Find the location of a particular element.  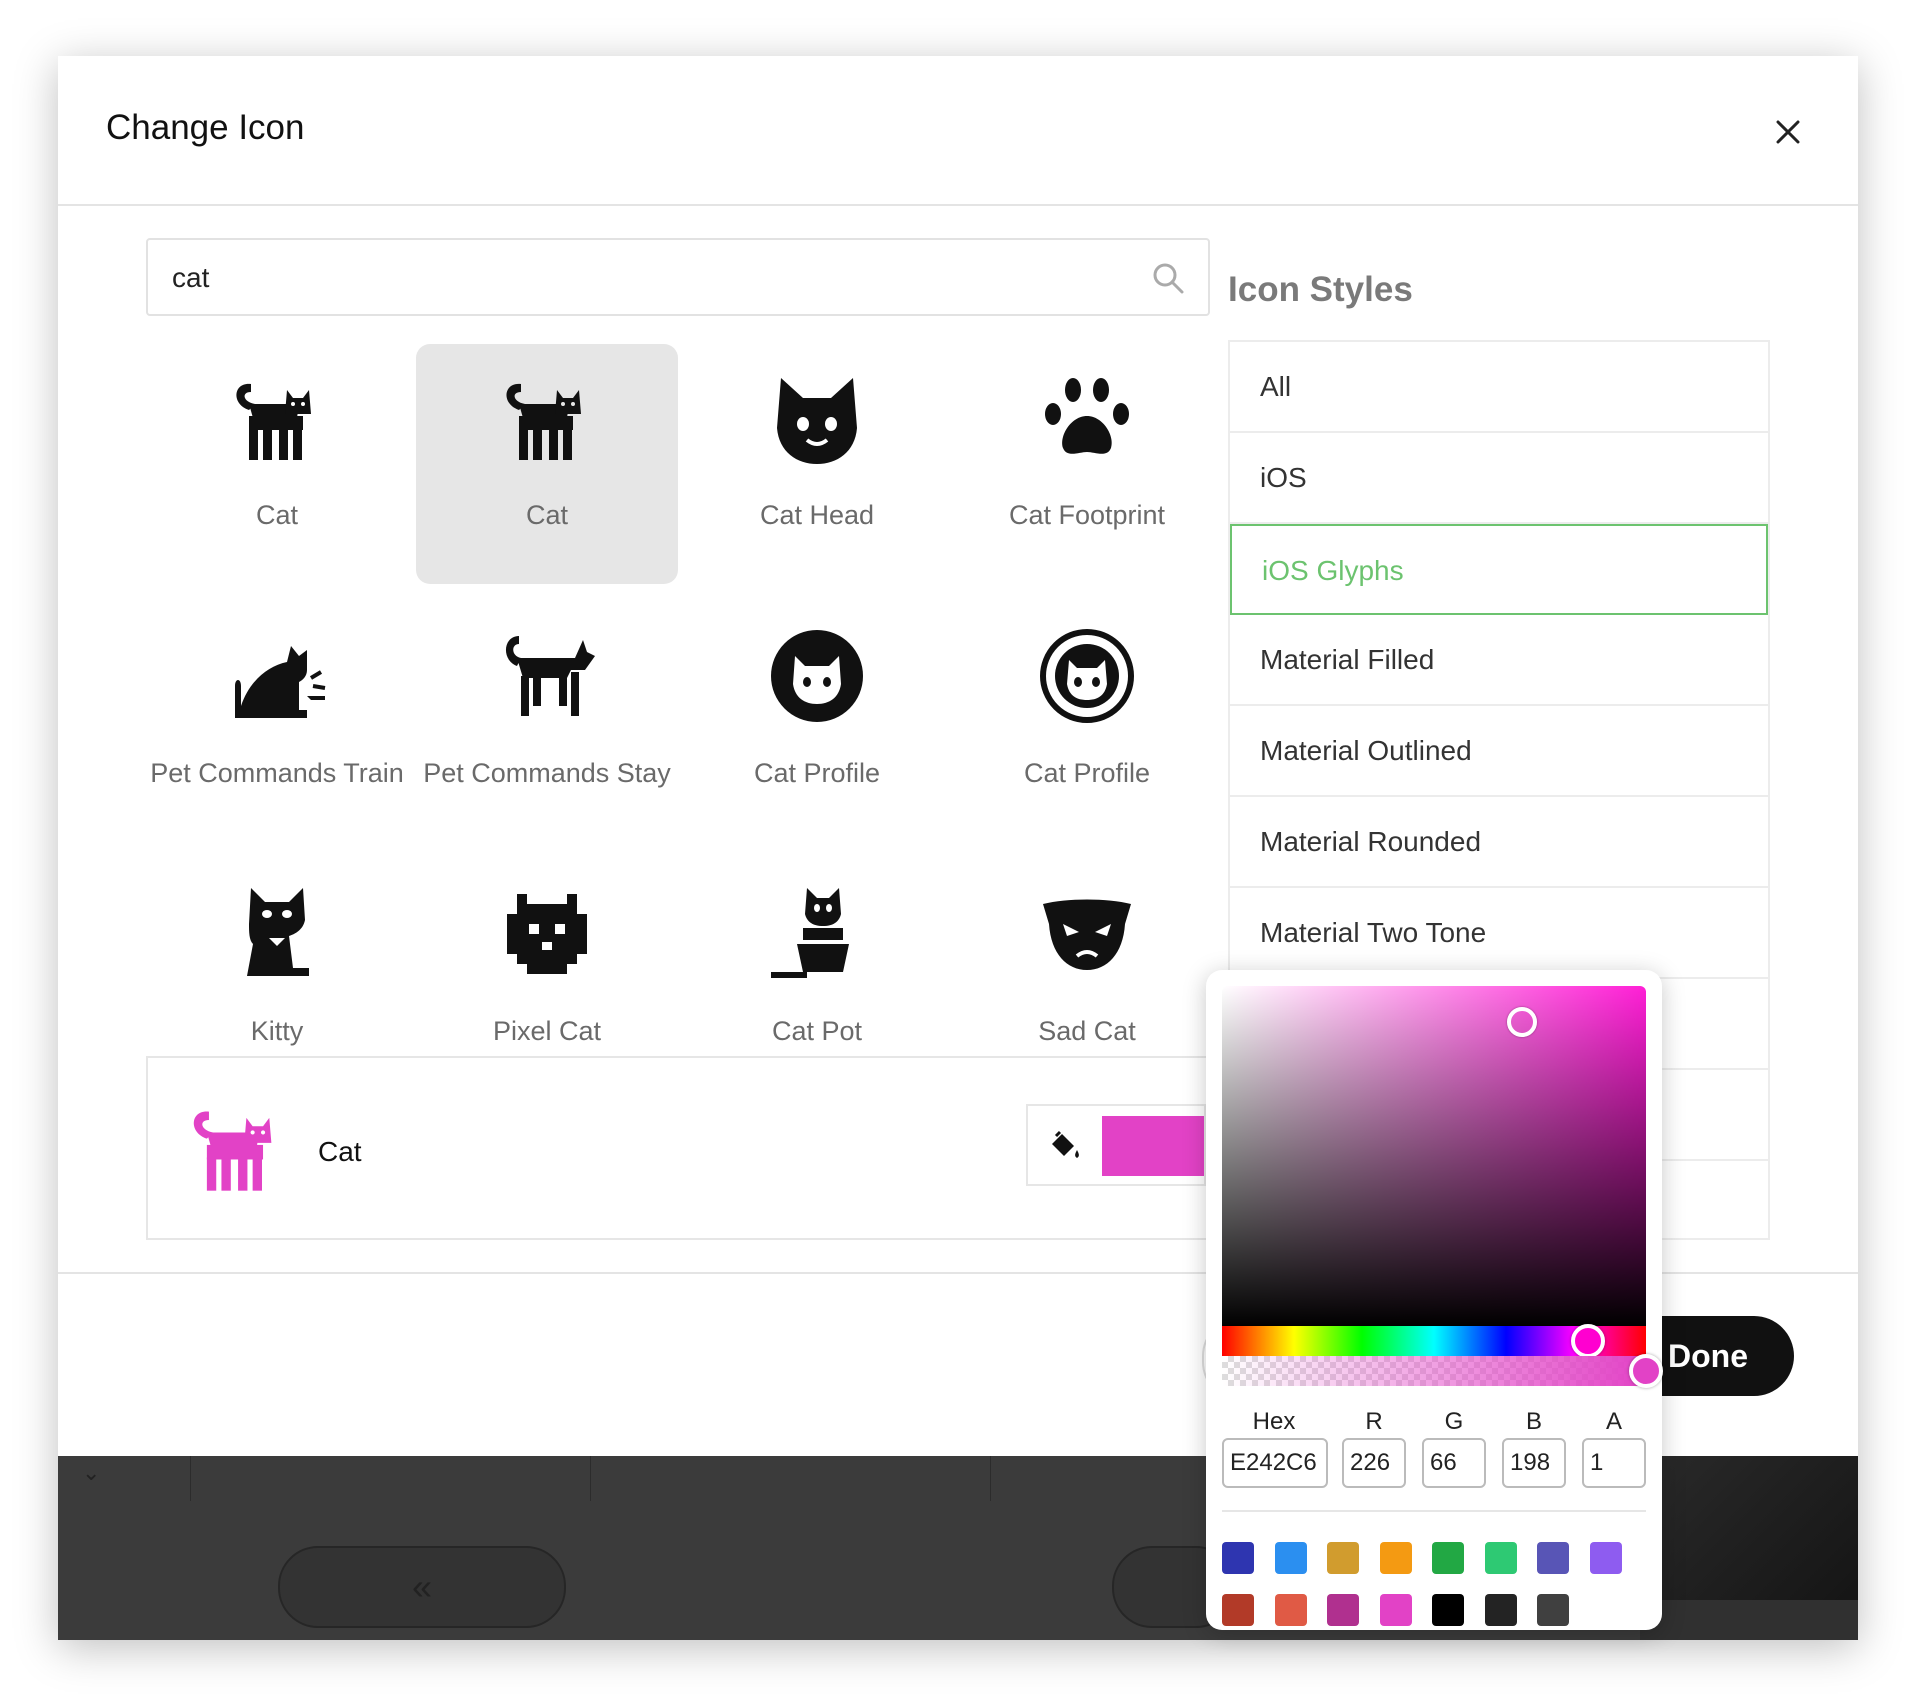

pixel-cat-icon is located at coordinates (547, 934).